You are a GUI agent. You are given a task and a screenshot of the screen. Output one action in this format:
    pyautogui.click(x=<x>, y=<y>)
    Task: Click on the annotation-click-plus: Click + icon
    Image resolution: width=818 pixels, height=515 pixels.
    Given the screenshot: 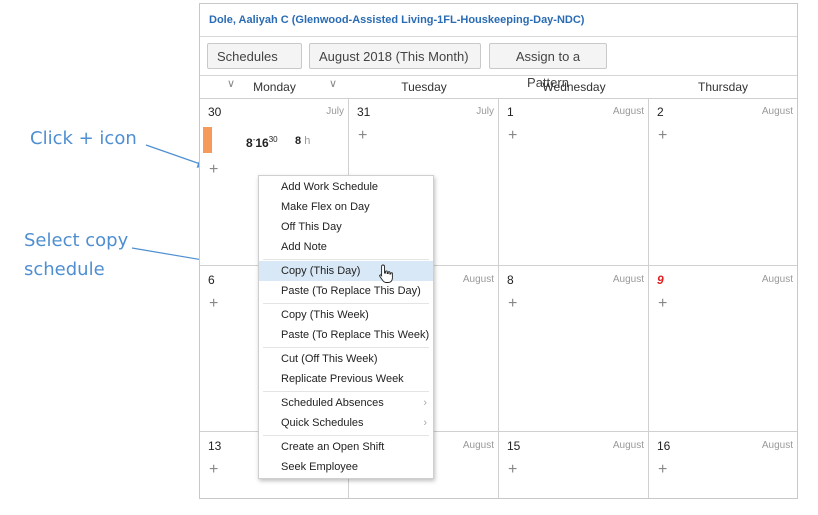 What is the action you would take?
    pyautogui.click(x=83, y=138)
    